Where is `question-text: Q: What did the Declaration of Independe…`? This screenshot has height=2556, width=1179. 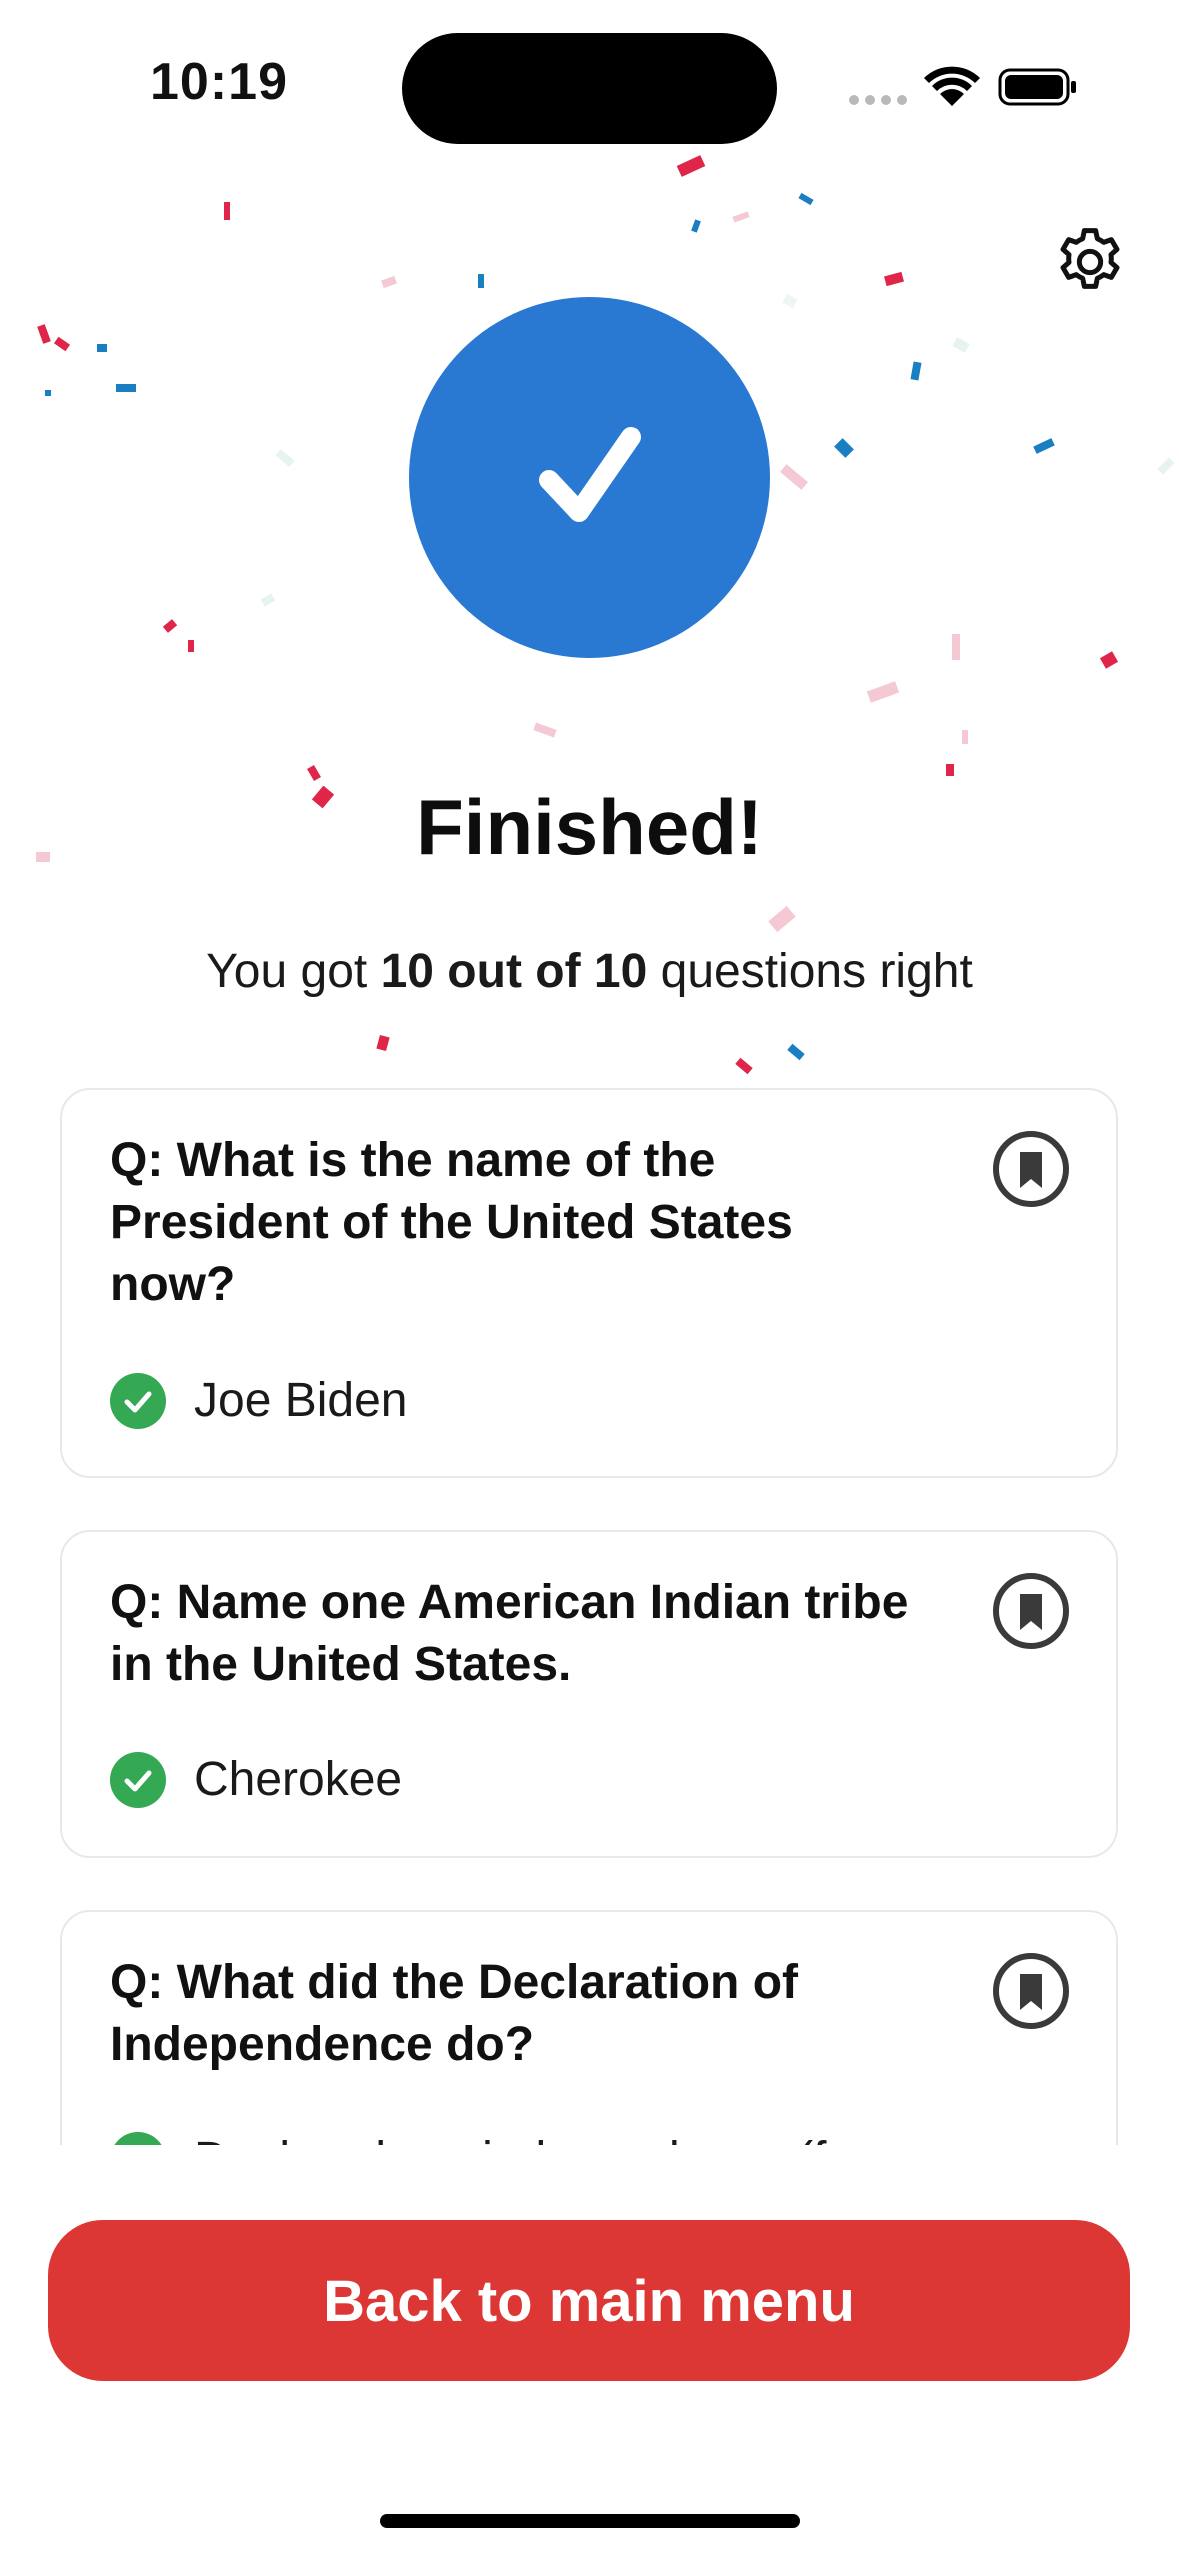 question-text: Q: What did the Declaration of Independe… is located at coordinates (454, 2013).